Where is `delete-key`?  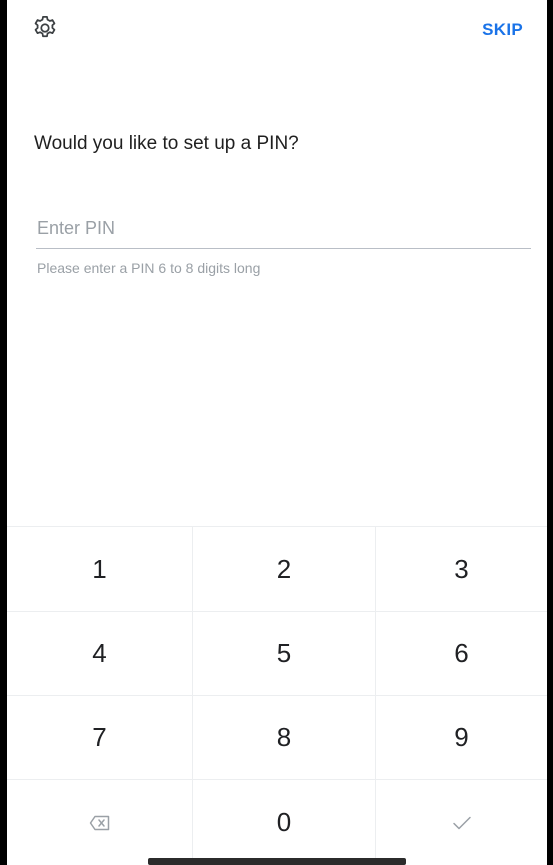 delete-key is located at coordinates (100, 822).